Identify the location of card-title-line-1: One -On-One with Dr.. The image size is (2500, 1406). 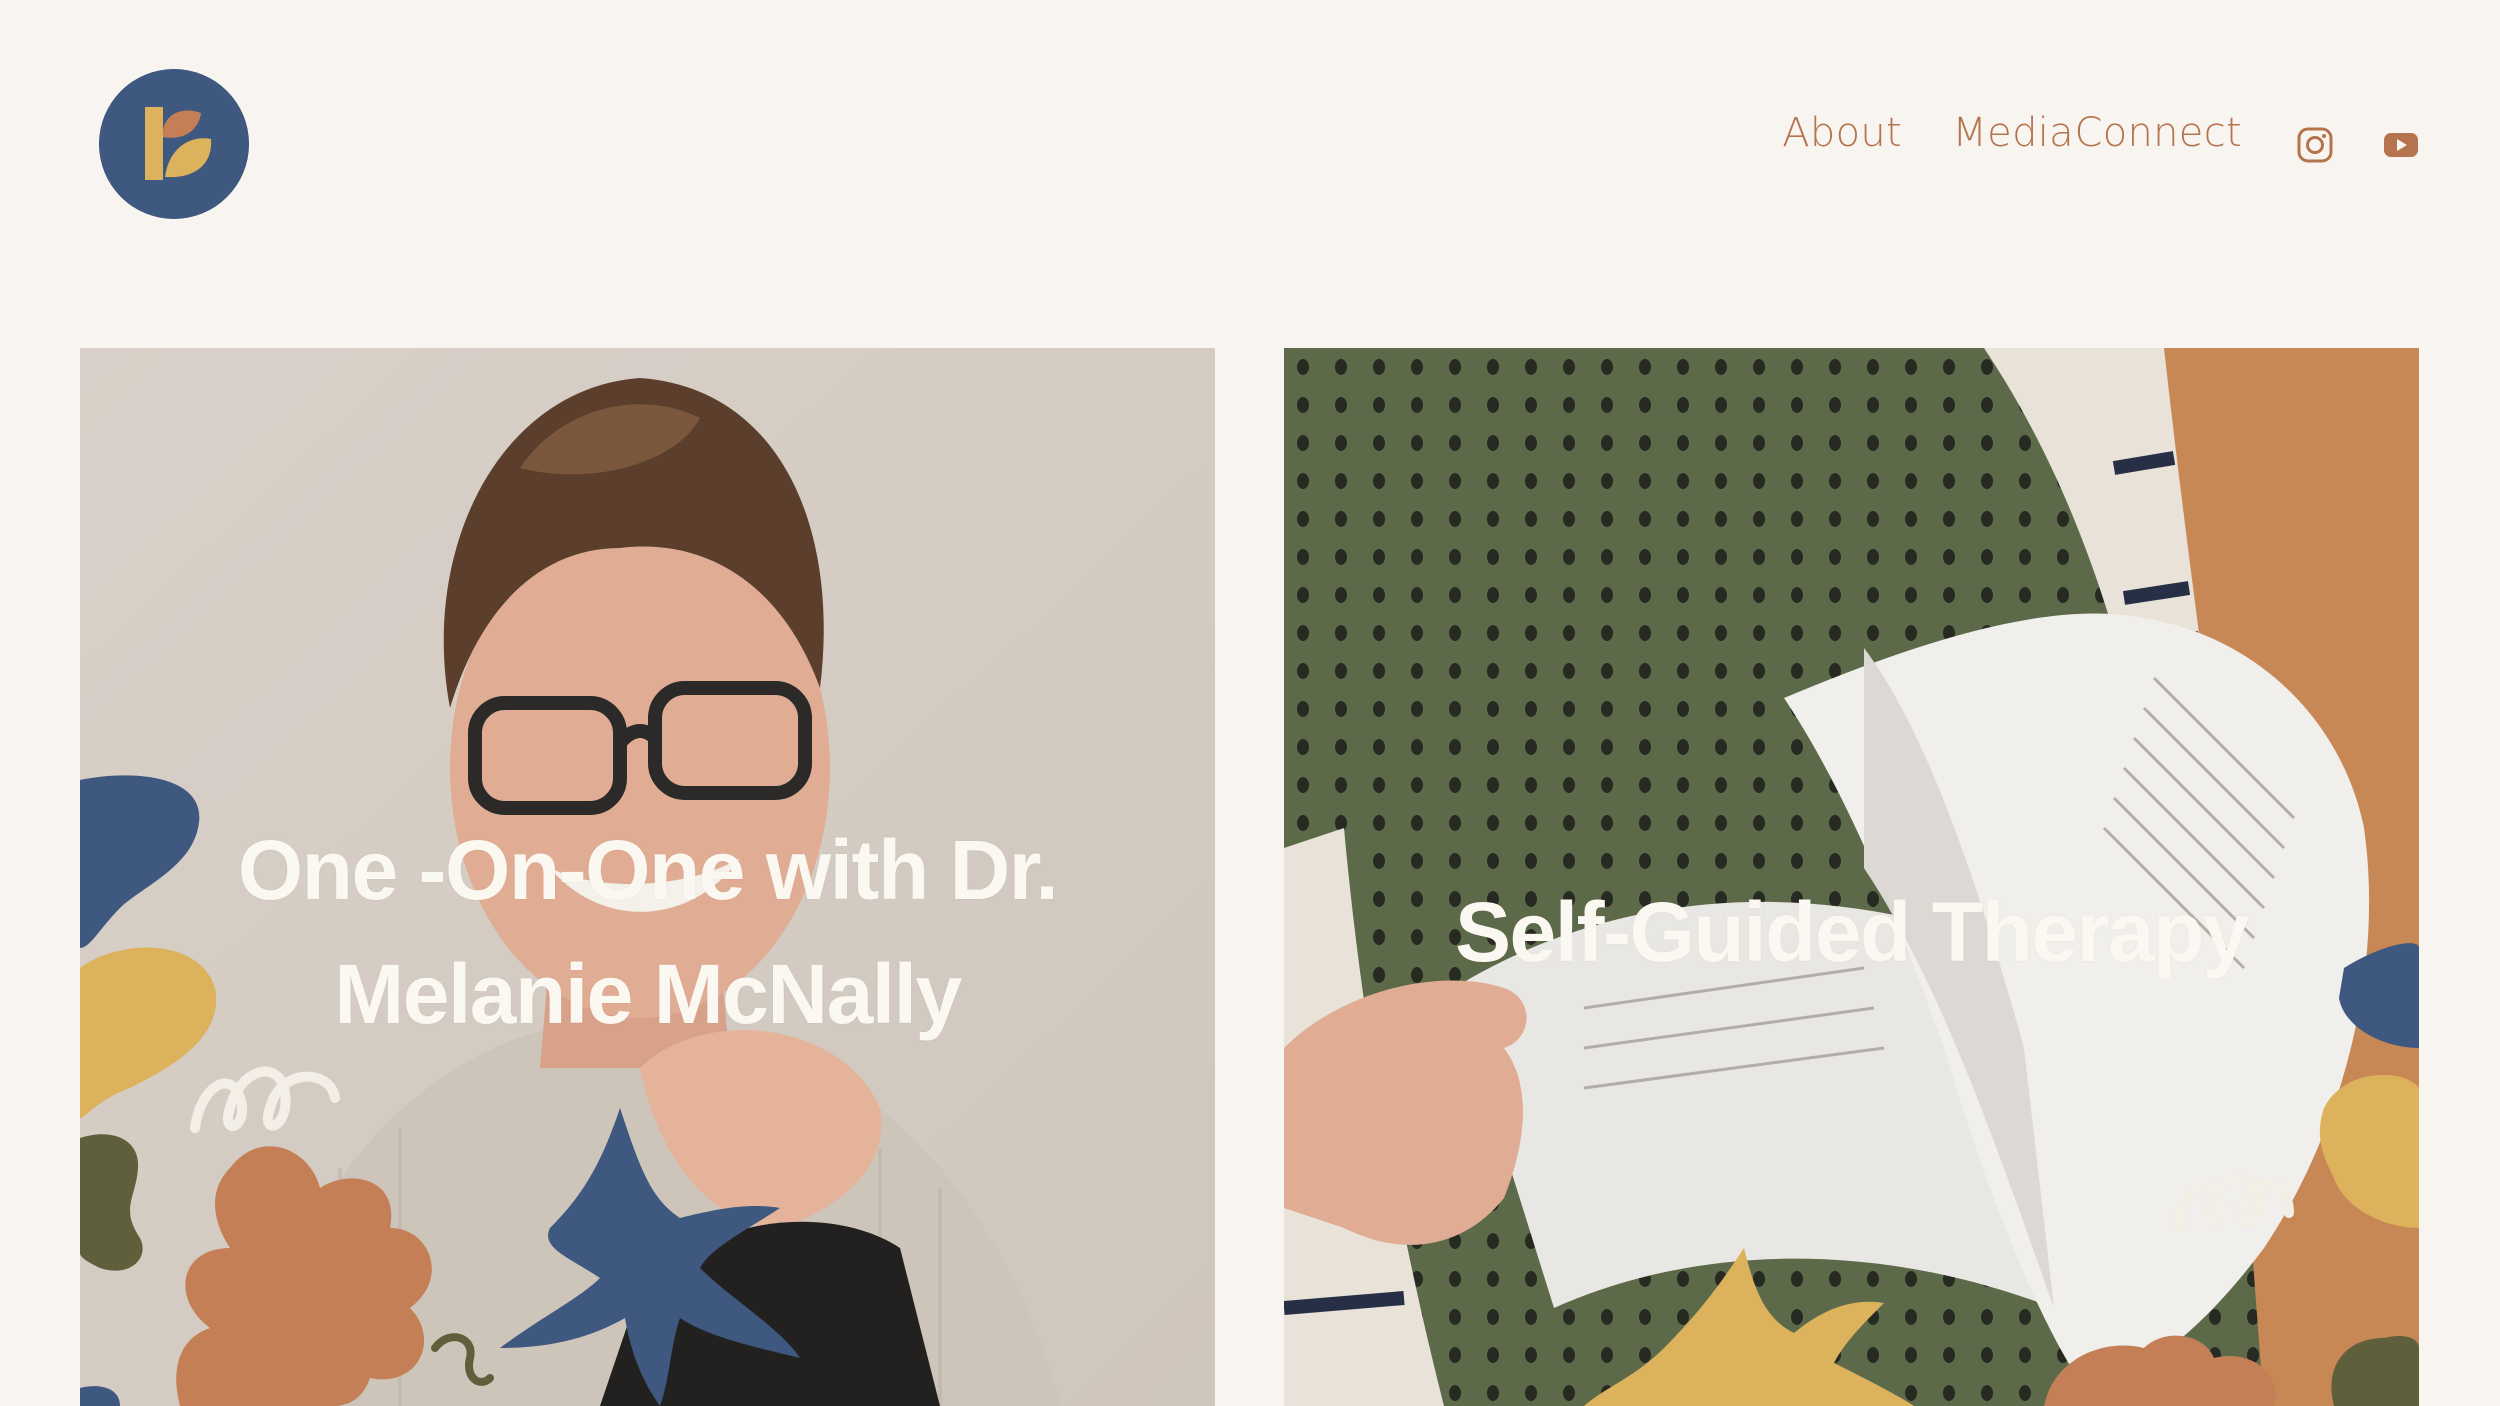
(648, 870).